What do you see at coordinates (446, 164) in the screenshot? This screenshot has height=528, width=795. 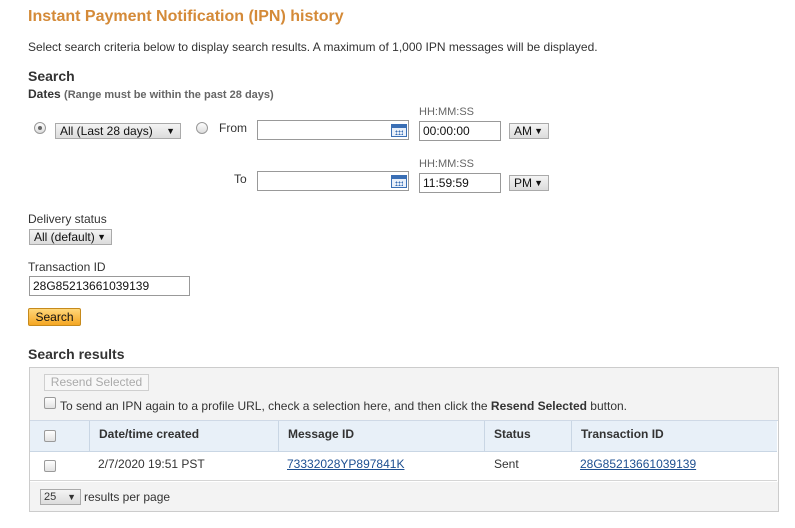 I see `to-time-format-label: HH:MM:SS` at bounding box center [446, 164].